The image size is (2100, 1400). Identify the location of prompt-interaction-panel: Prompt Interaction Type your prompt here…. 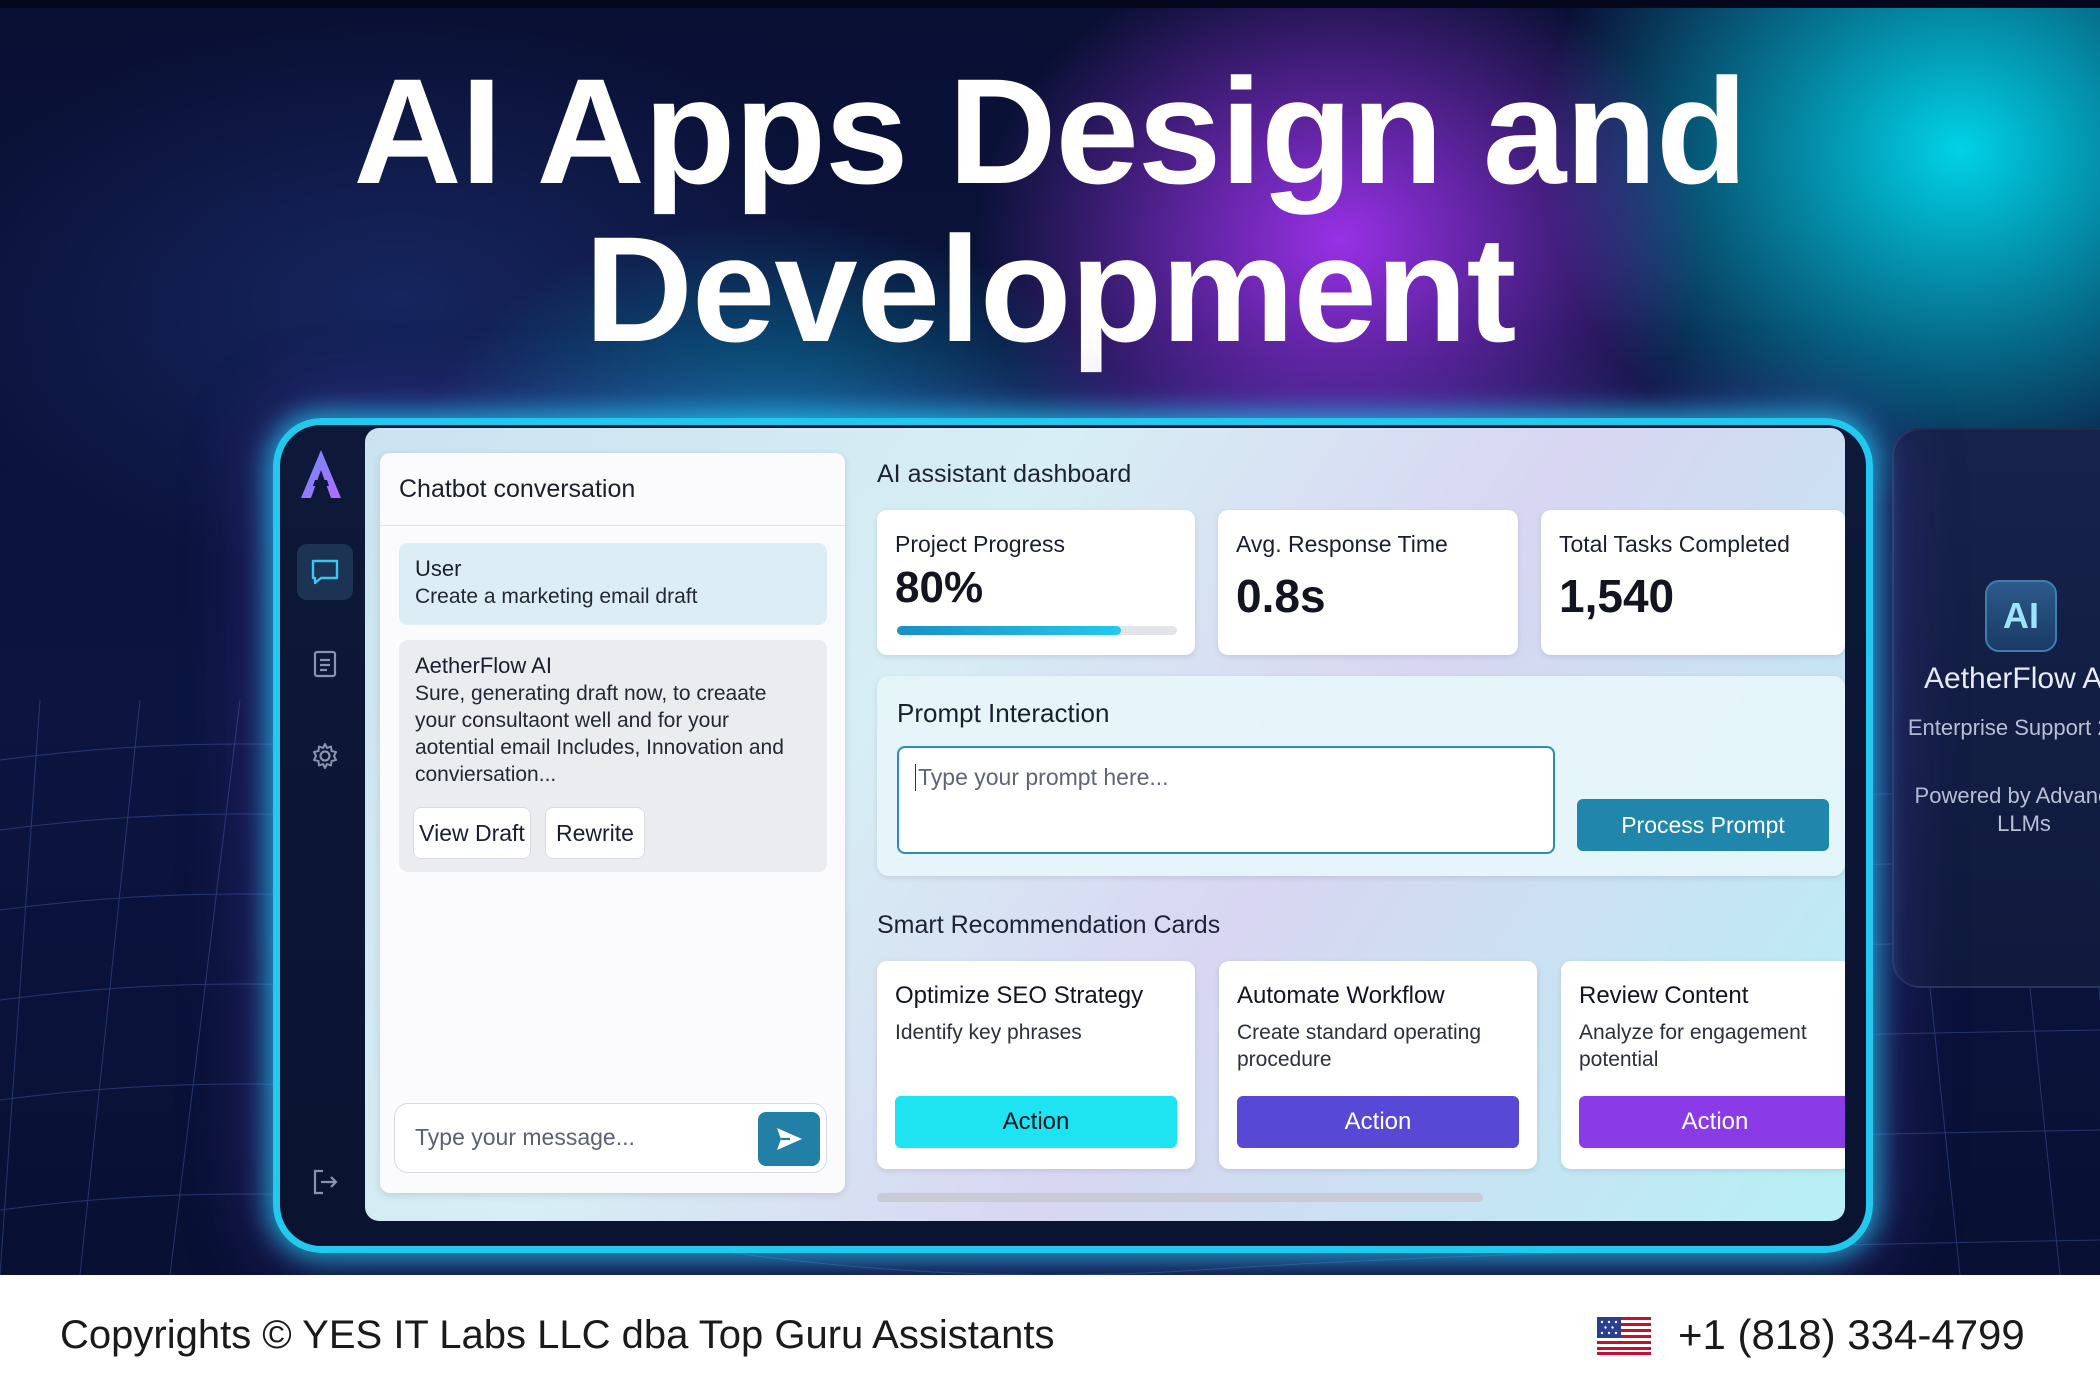
(1361, 776).